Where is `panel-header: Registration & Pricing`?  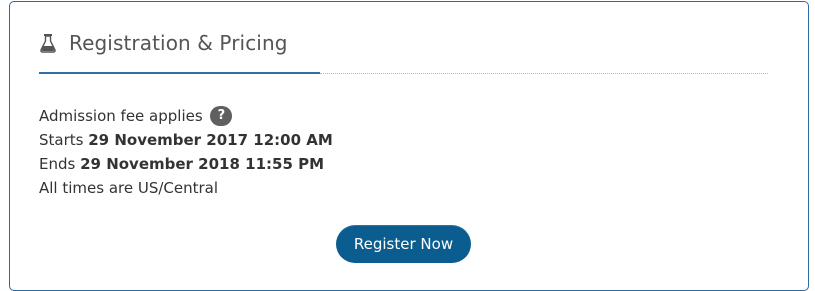 panel-header: Registration & Pricing is located at coordinates (163, 43).